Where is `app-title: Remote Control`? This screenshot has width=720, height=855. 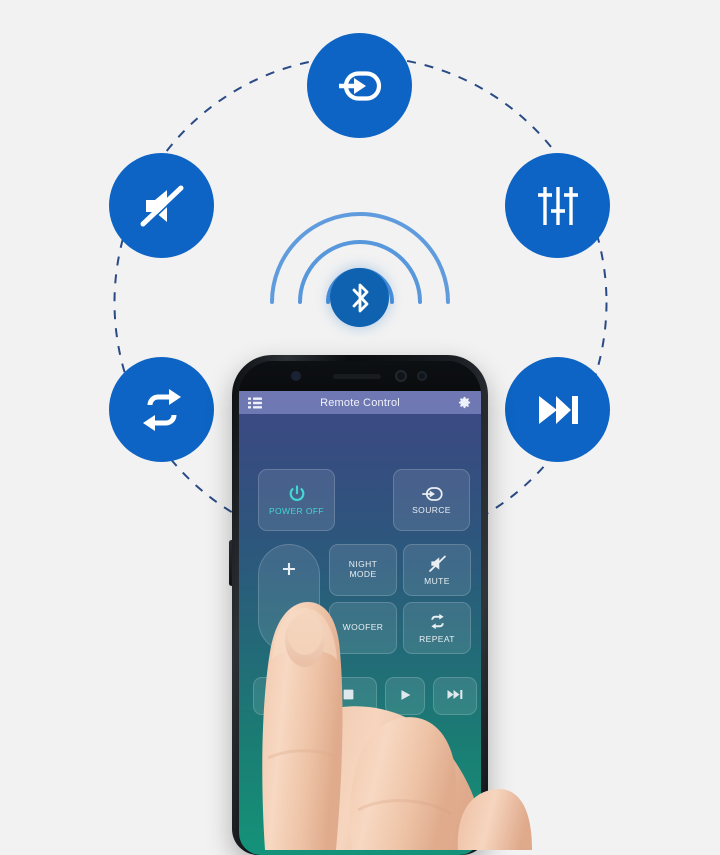
app-title: Remote Control is located at coordinates (360, 402).